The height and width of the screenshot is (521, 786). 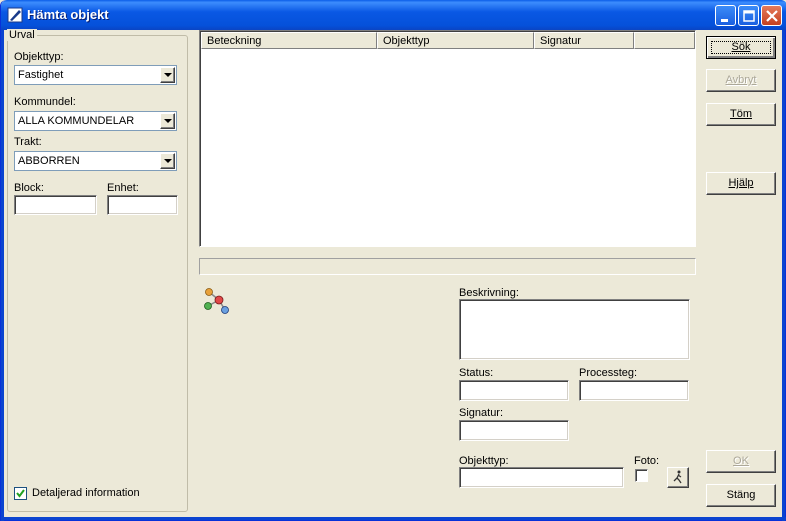 I want to click on hjalp-button: Hjälp, so click(x=741, y=183).